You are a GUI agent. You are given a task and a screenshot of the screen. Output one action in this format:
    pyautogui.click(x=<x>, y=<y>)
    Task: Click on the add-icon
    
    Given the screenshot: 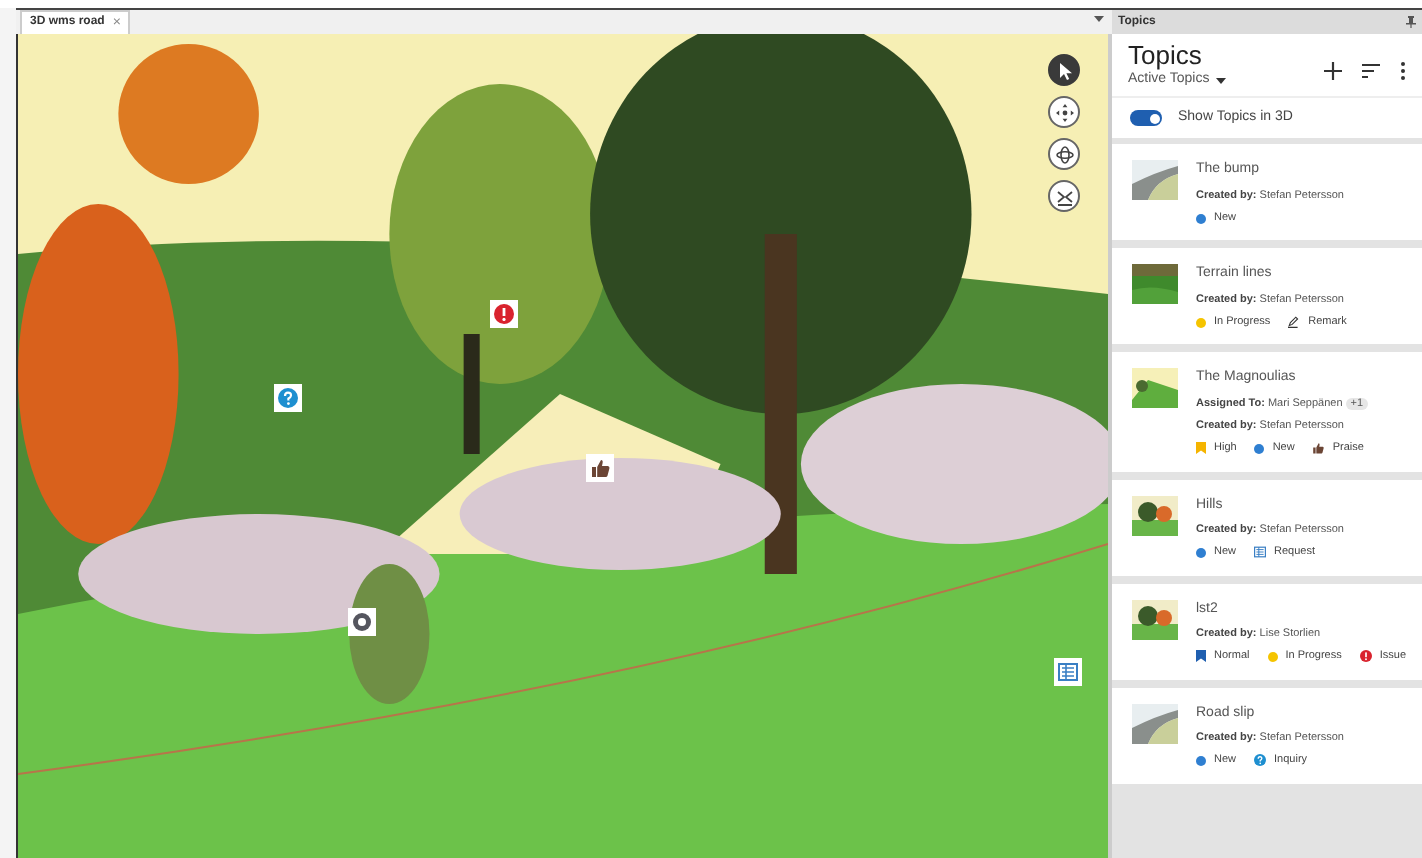 What is the action you would take?
    pyautogui.click(x=1333, y=70)
    